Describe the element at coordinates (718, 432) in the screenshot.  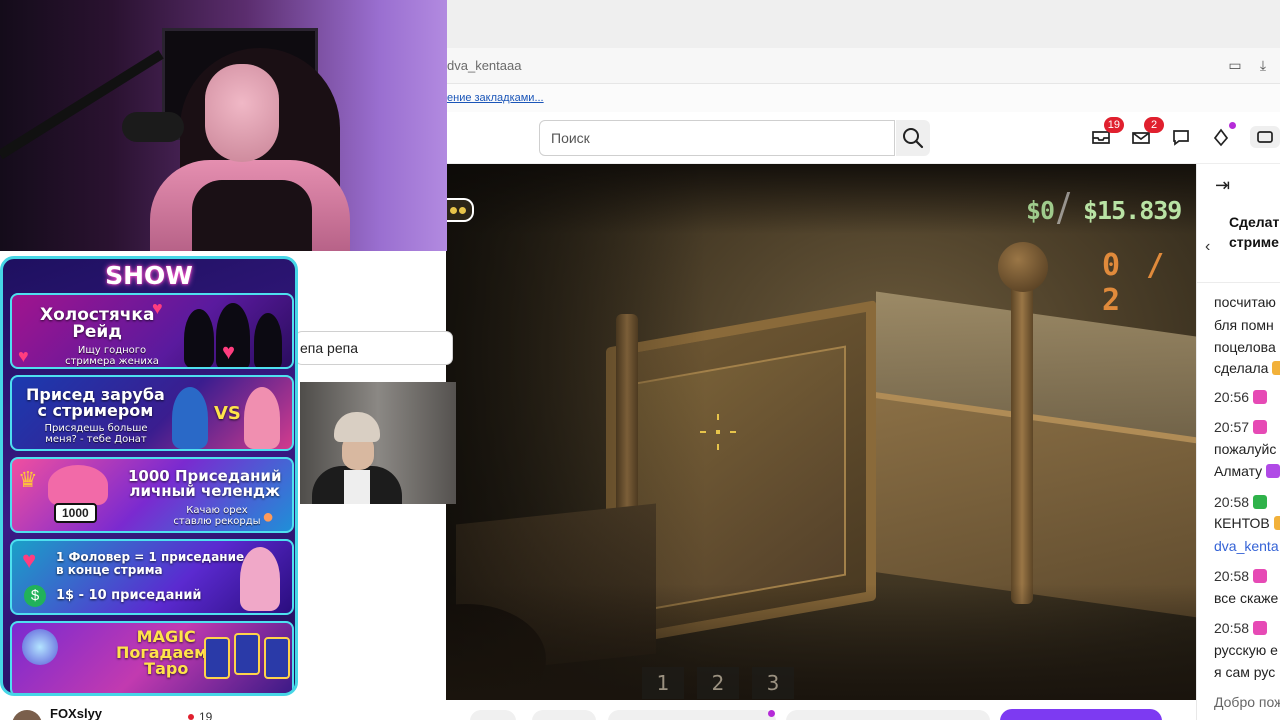
I see `crosshair-icon` at that location.